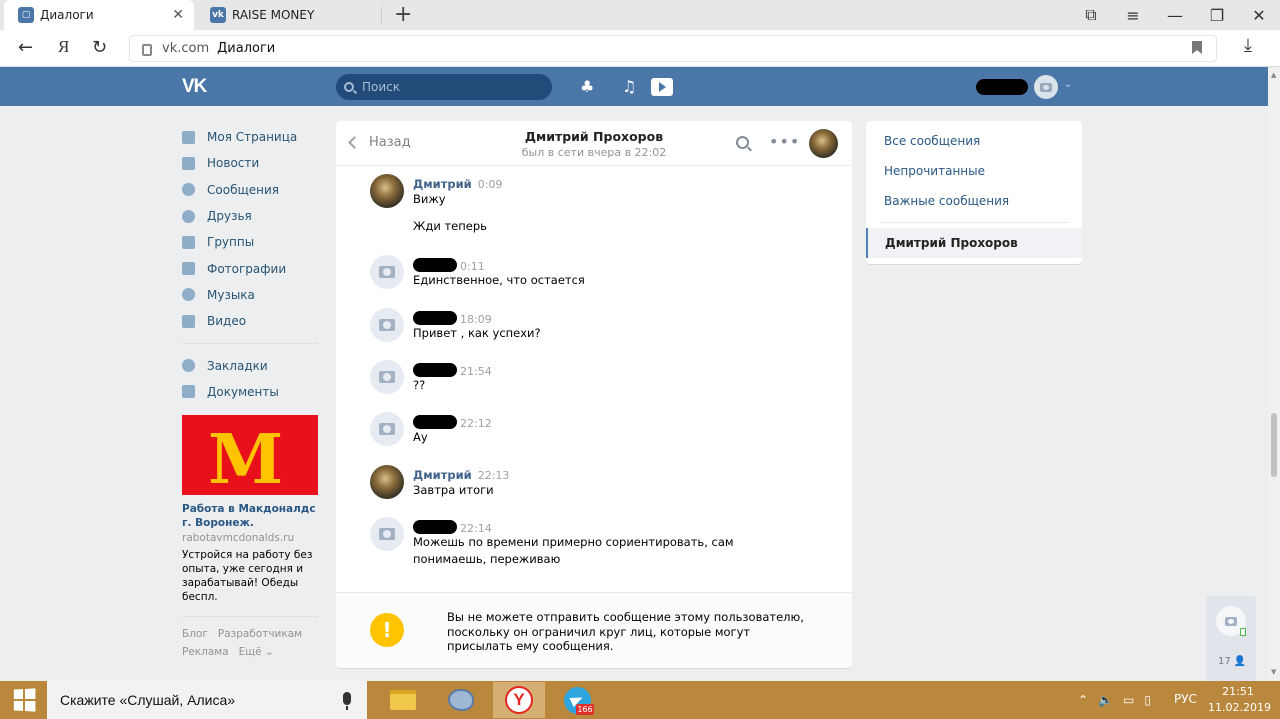 The image size is (1280, 719). Describe the element at coordinates (178, 15) in the screenshot. I see `close-tab-icon: ✕` at that location.